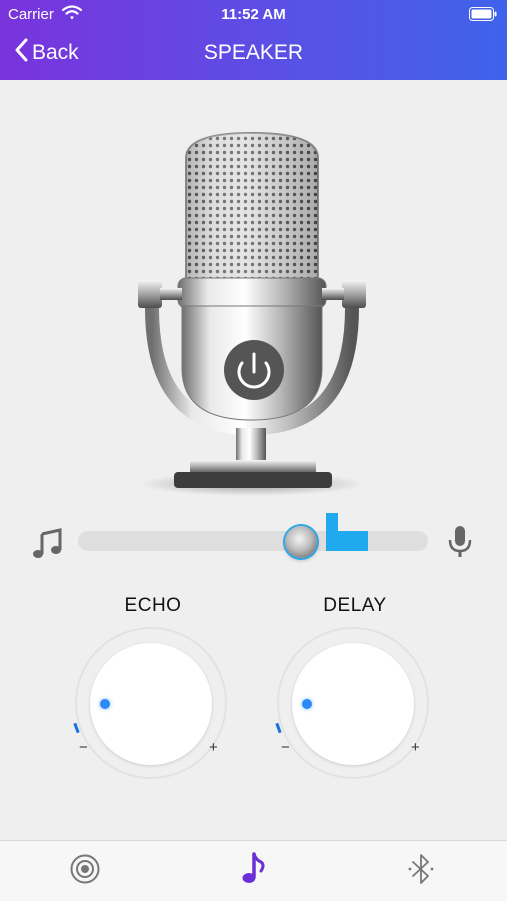  I want to click on status-bar: Carrier 11:52 AM, so click(253, 14).